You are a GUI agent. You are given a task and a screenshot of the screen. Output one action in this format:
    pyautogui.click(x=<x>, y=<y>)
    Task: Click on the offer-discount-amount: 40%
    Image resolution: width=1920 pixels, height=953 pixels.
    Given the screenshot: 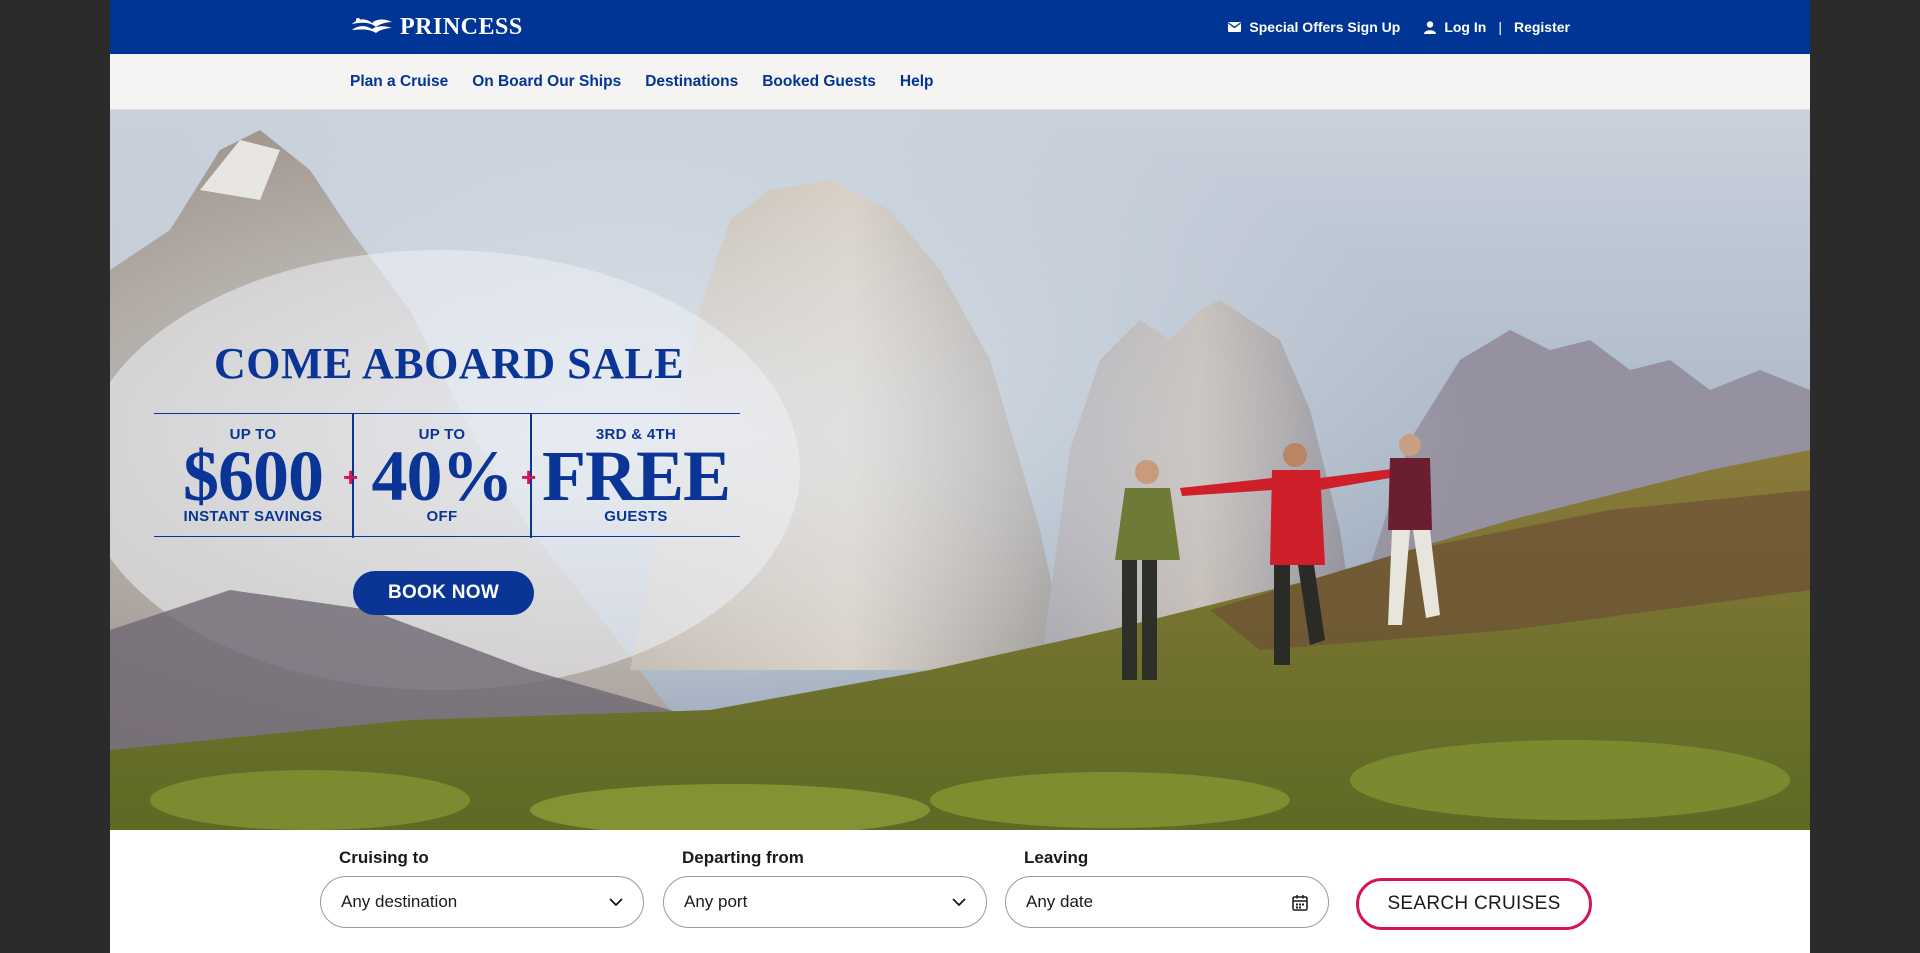 What is the action you would take?
    pyautogui.click(x=442, y=476)
    